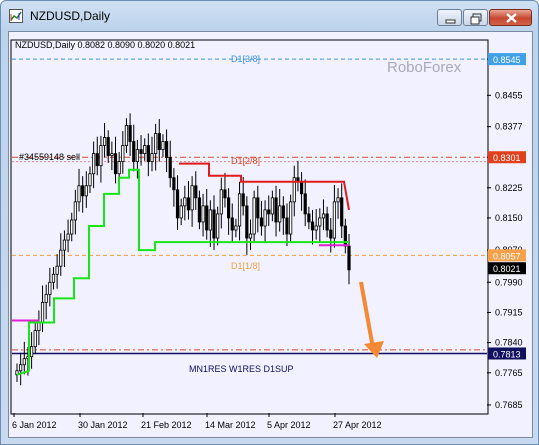 Image resolution: width=539 pixels, height=445 pixels. Describe the element at coordinates (507, 256) in the screenshot. I see `price-tag-label-2: 0.8057` at that location.